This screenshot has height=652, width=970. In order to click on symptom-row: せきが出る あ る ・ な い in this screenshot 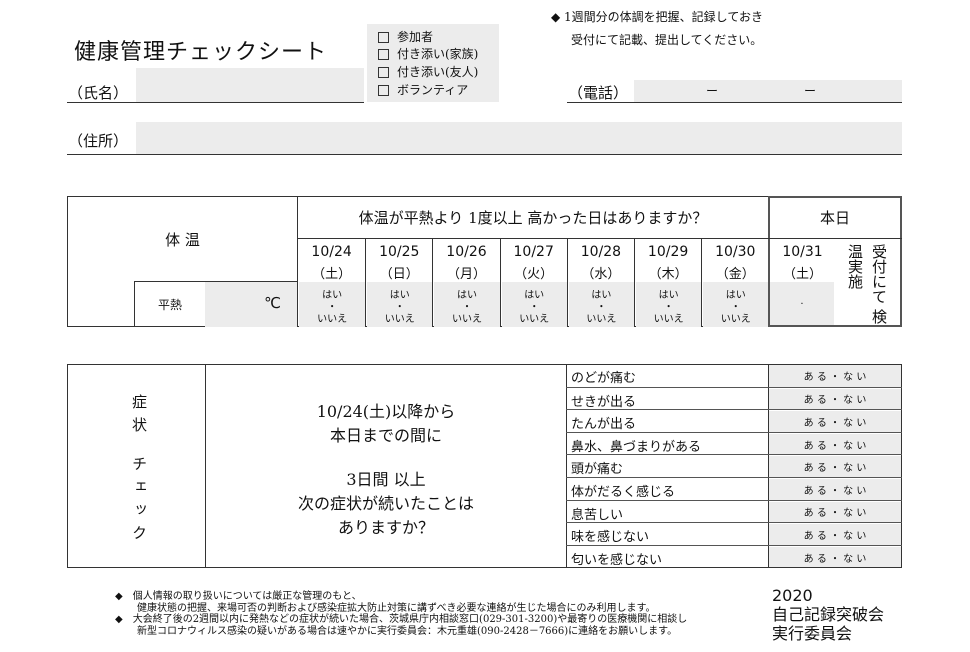, I will do `click(734, 398)`.